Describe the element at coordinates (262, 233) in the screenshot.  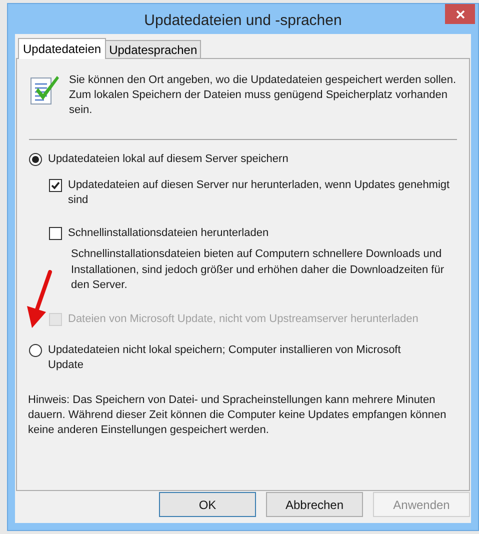
I see `checkbox-label: Schnellinstallationsdateien herunterladen` at that location.